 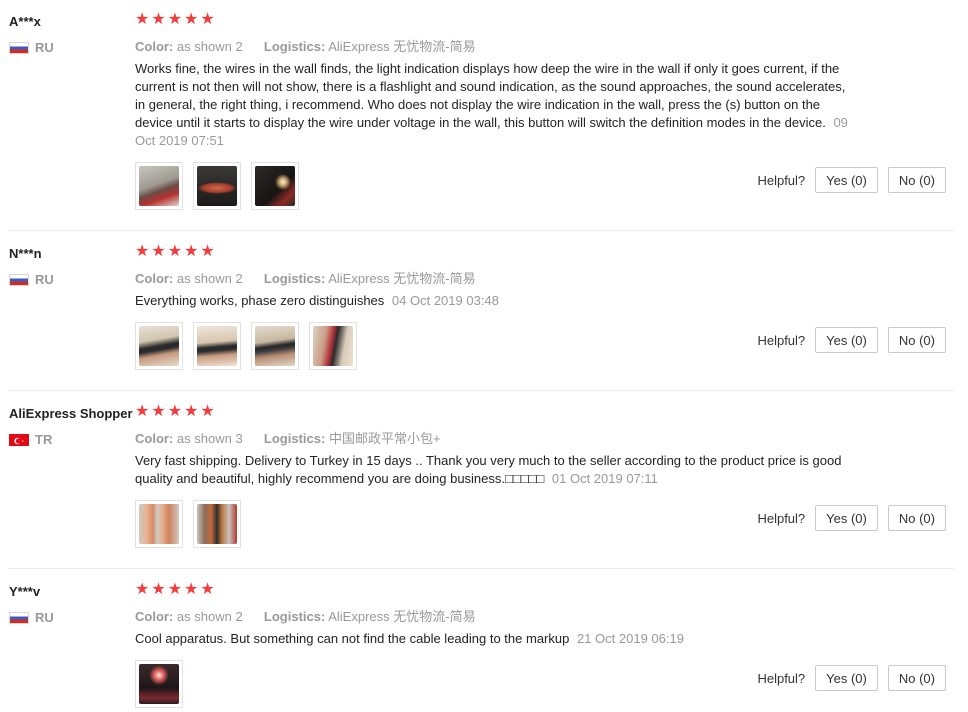 I want to click on review-date: 04 Oct 2019 03:48, so click(x=445, y=300).